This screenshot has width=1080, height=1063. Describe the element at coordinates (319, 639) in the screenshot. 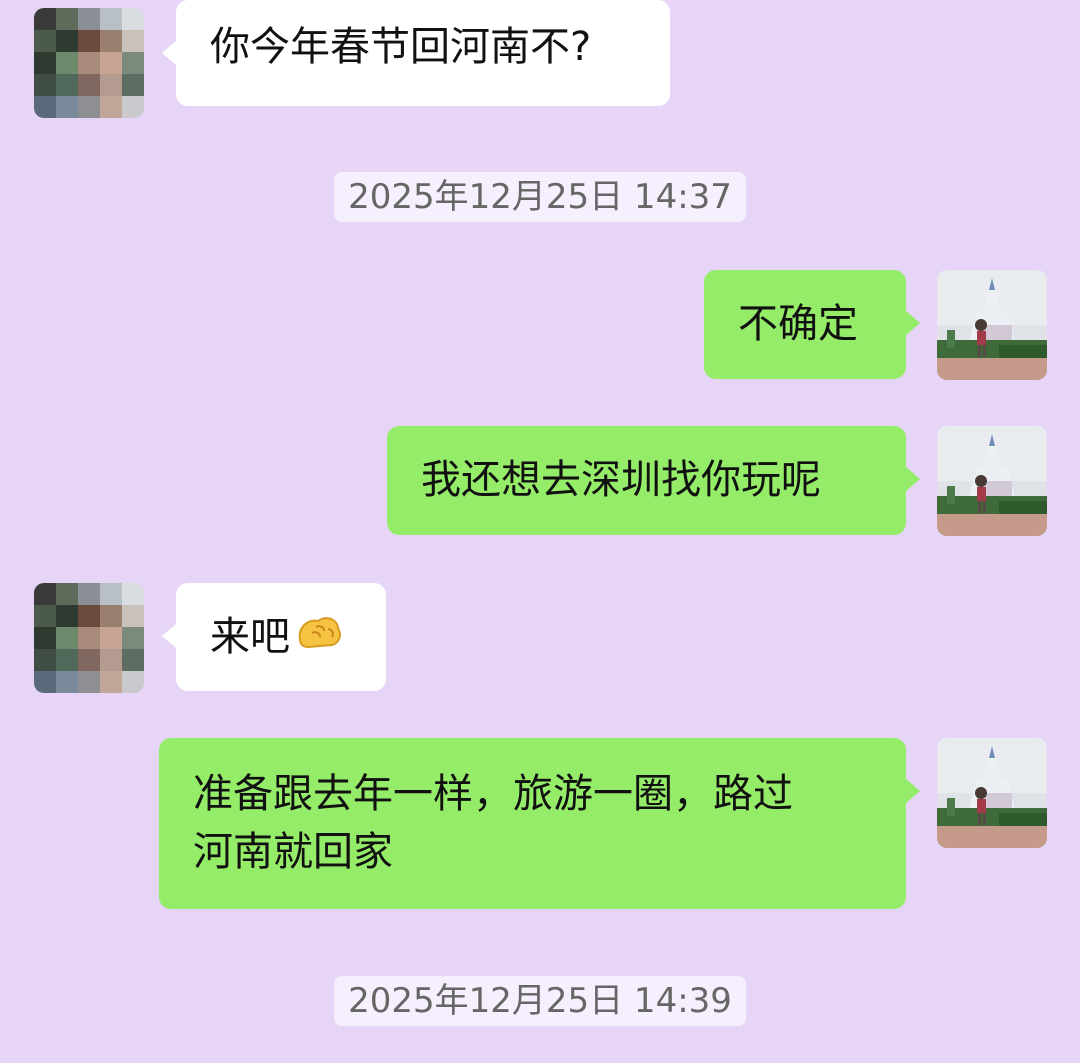

I see `hand-gesture-emoji` at that location.